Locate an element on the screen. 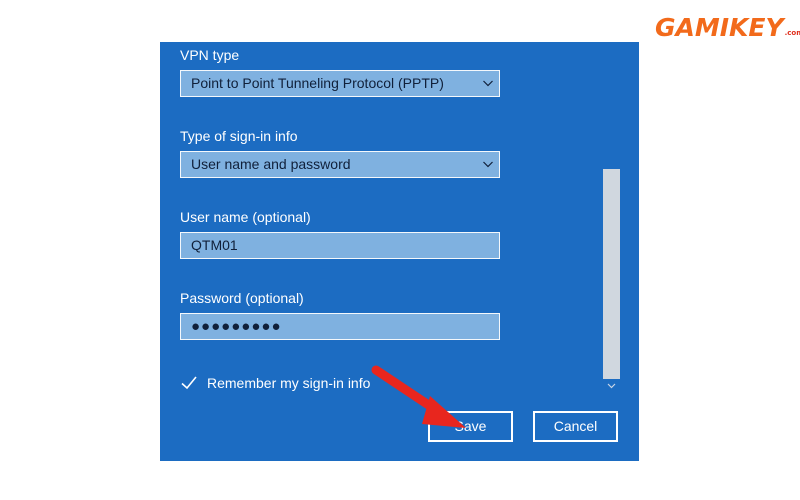 The width and height of the screenshot is (800, 500). checkmark-icon is located at coordinates (189, 383).